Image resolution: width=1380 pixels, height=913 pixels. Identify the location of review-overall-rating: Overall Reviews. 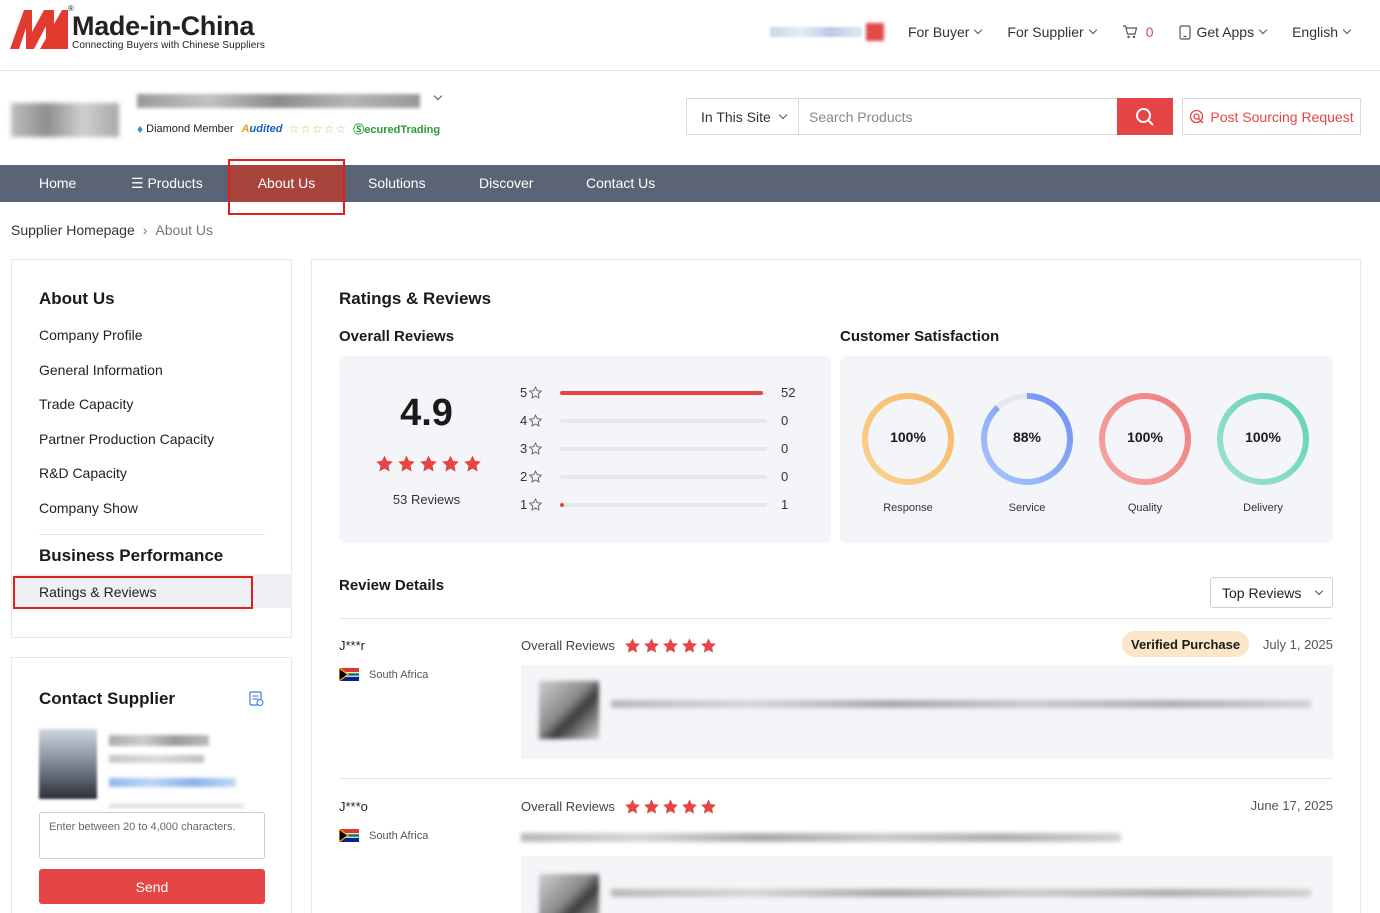
(619, 645).